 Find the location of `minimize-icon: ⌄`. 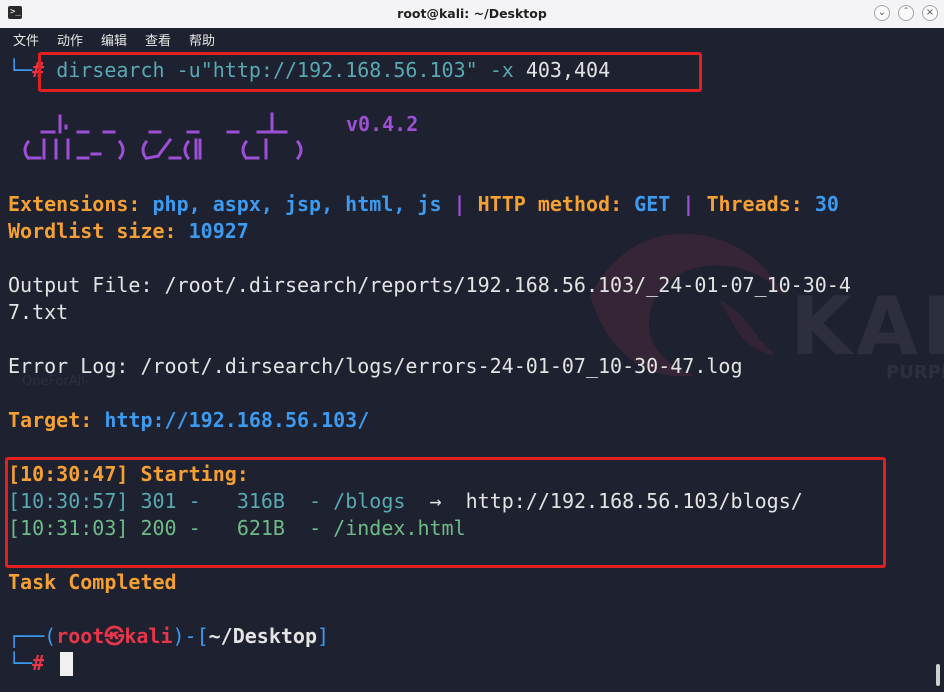

minimize-icon: ⌄ is located at coordinates (882, 13).